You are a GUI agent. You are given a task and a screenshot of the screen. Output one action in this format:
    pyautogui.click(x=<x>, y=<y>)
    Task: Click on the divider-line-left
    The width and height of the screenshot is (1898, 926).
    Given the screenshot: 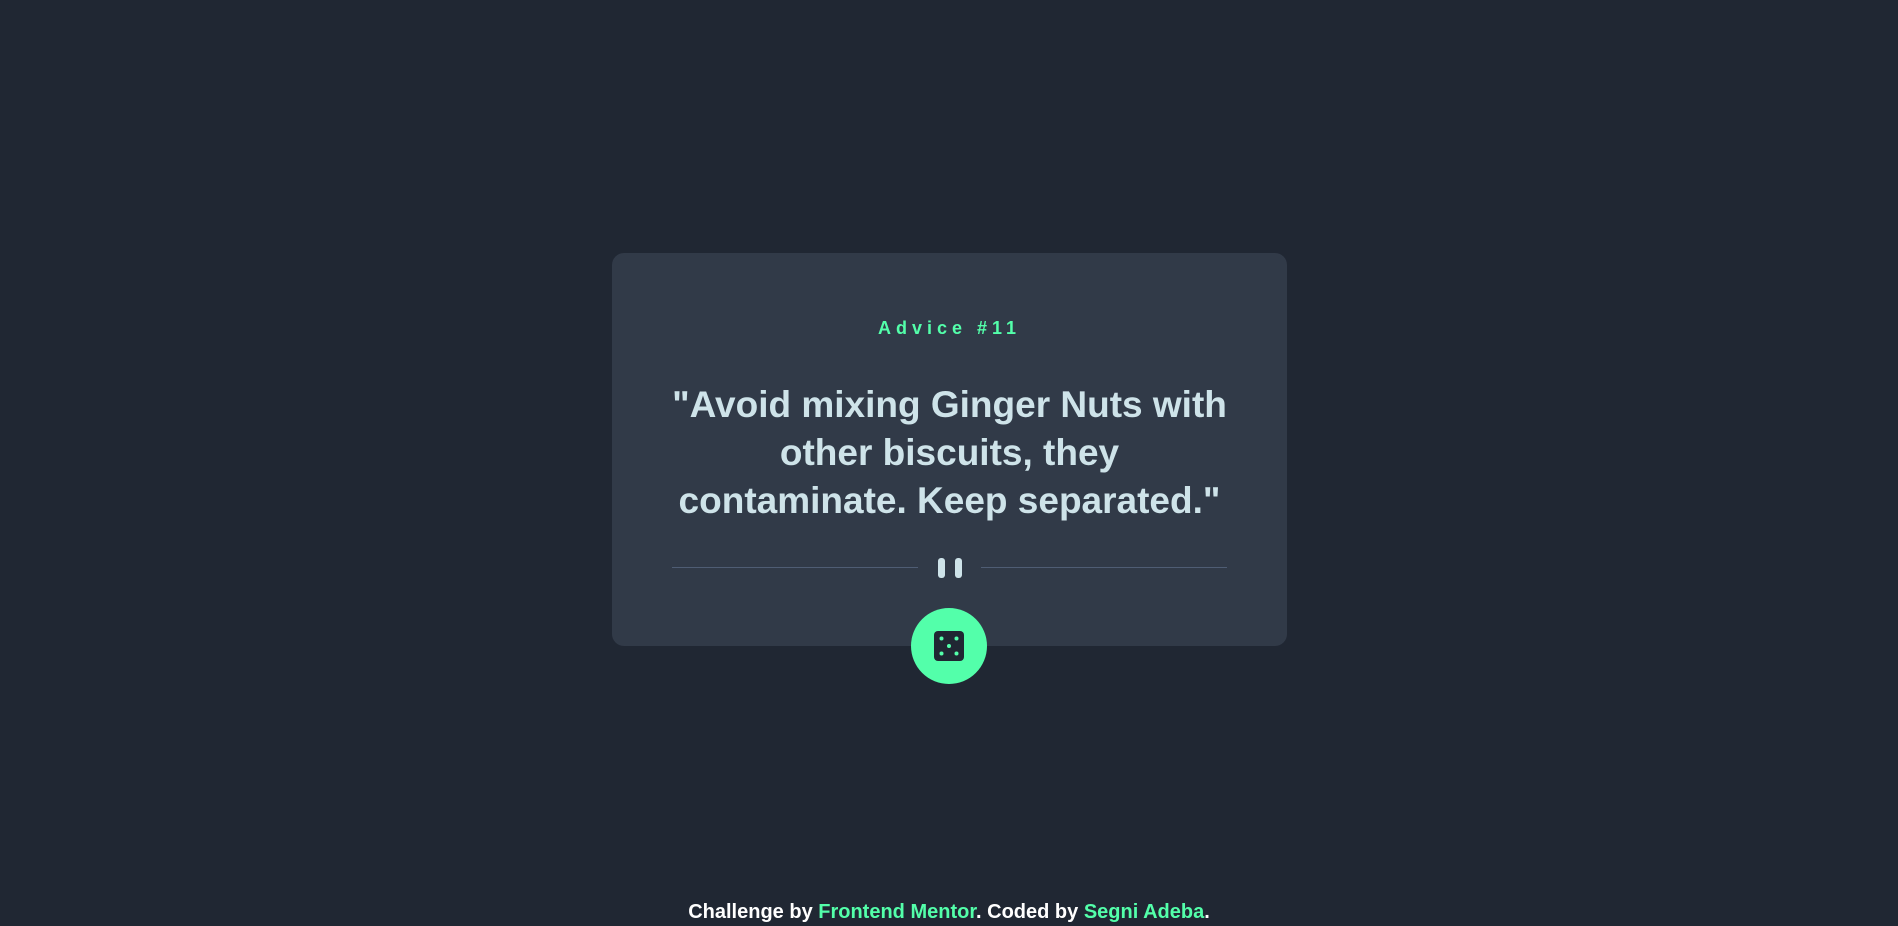 What is the action you would take?
    pyautogui.click(x=795, y=567)
    